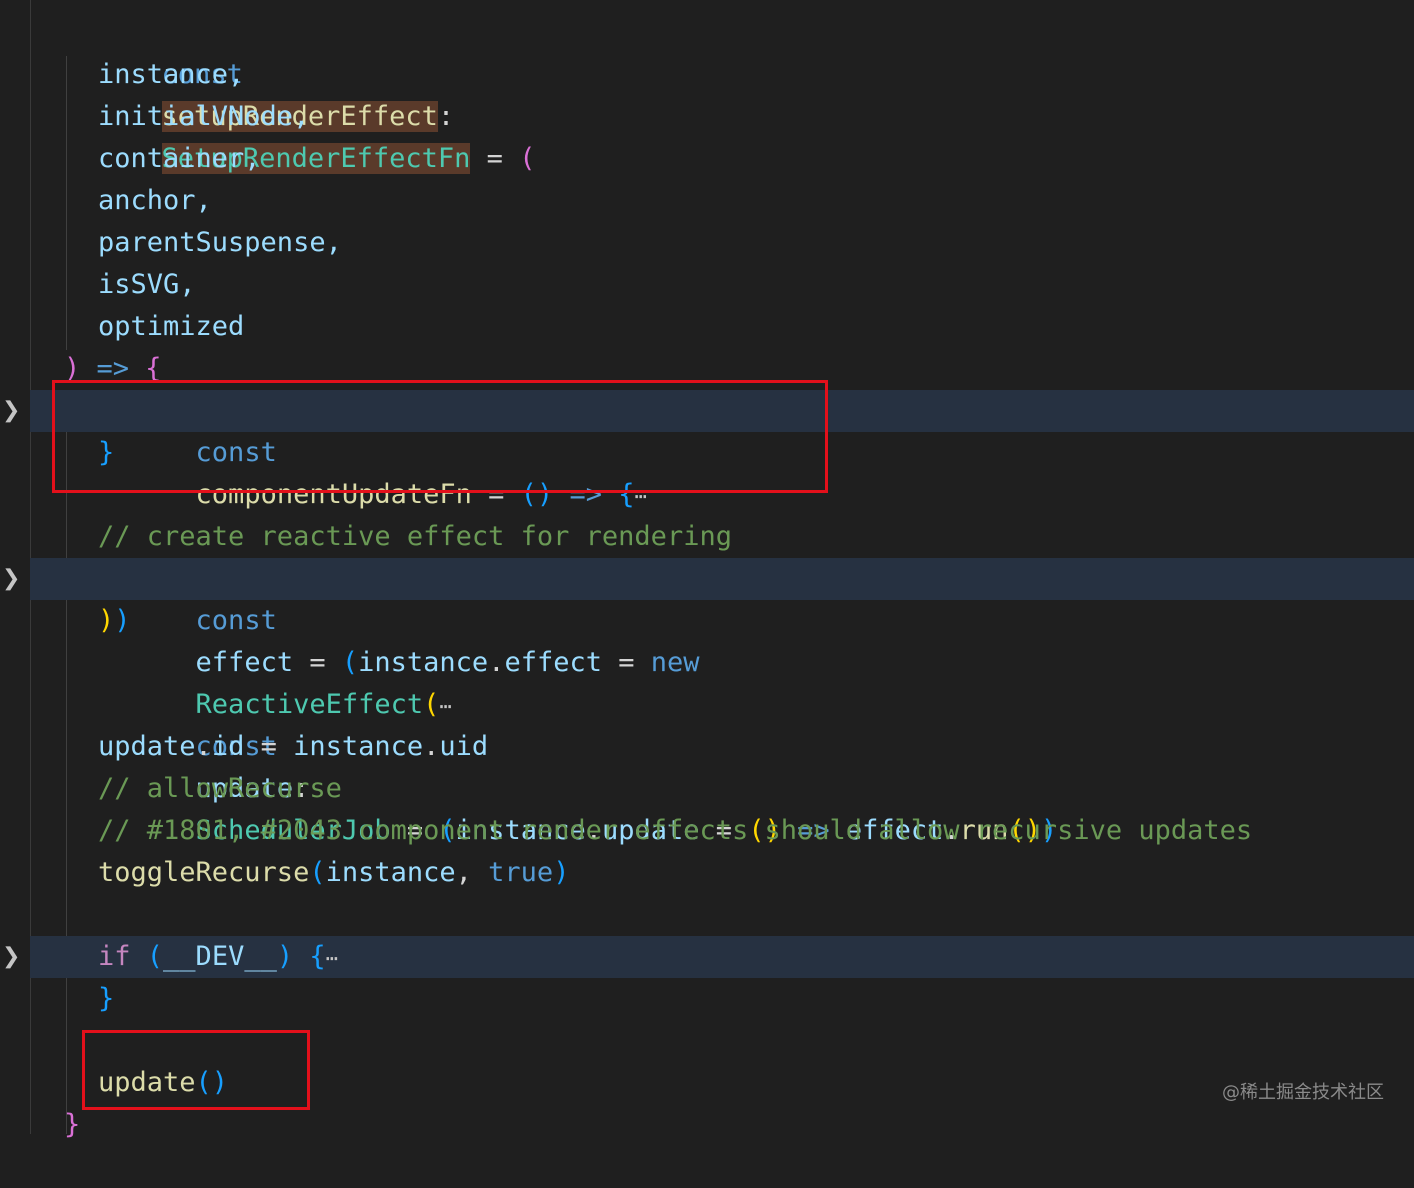  I want to click on property: uid, so click(464, 746).